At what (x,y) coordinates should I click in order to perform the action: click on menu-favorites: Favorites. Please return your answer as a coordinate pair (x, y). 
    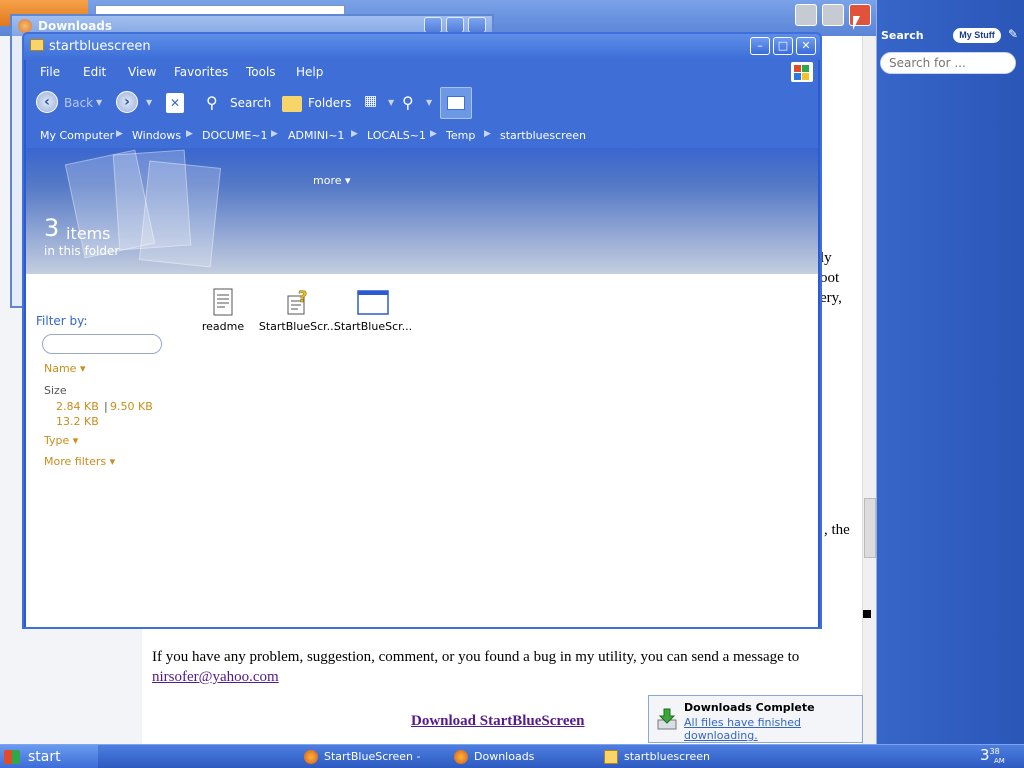
    Looking at the image, I should click on (201, 72).